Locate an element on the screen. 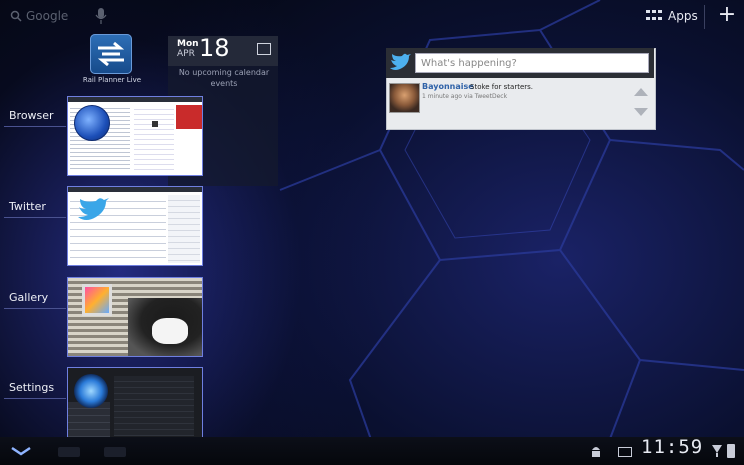  mail-notification-icon is located at coordinates (625, 452).